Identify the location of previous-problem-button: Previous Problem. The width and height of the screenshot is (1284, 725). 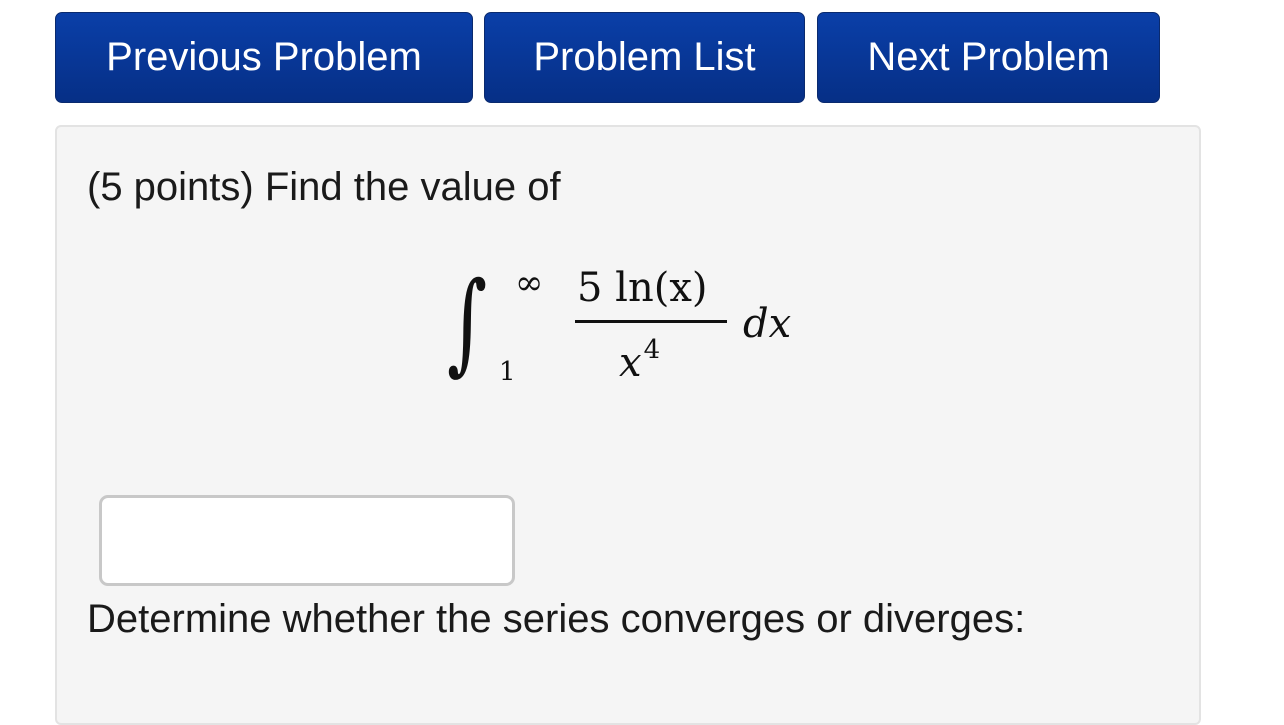
(264, 57).